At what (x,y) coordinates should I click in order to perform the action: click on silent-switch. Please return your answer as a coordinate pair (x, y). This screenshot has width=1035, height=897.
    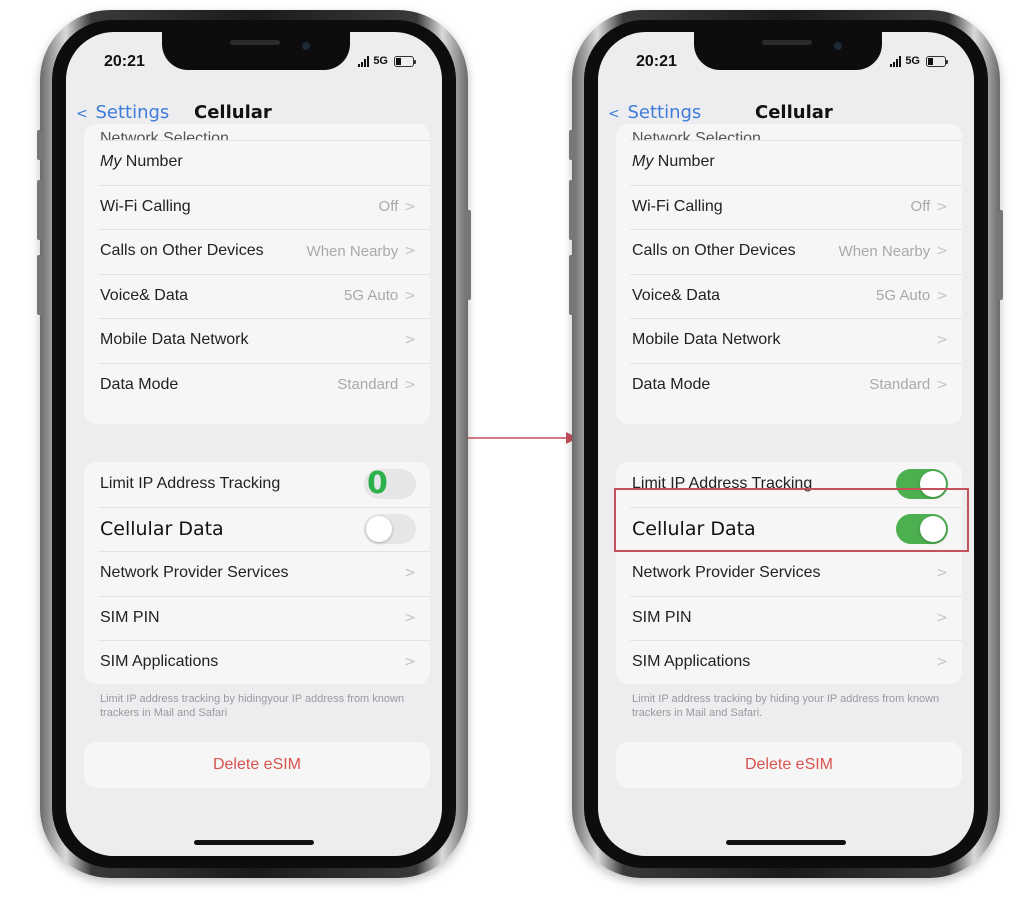
    Looking at the image, I should click on (39, 145).